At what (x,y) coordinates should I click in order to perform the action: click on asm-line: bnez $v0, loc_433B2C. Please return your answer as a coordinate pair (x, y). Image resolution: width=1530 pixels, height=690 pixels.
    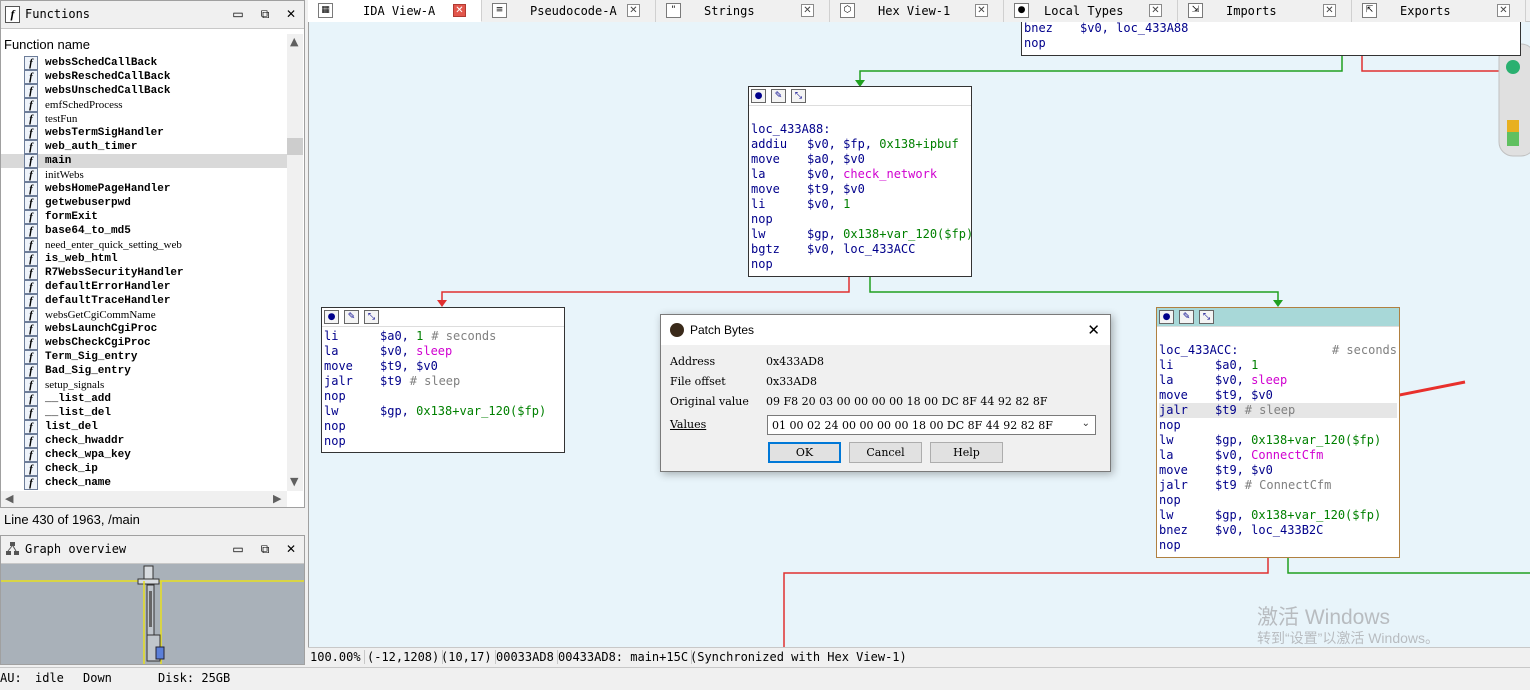
    Looking at the image, I should click on (1278, 530).